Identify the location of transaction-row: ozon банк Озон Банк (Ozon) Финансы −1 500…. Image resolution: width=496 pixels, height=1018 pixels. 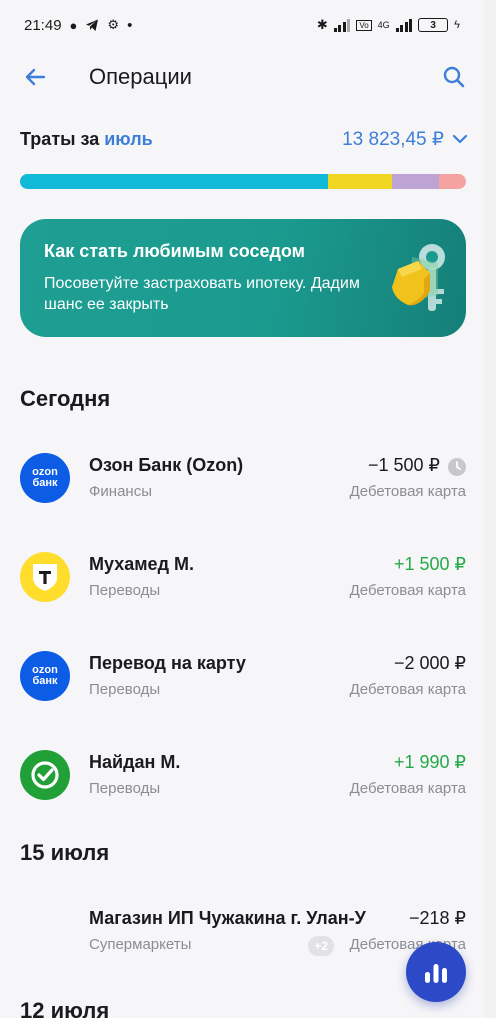
(242, 483).